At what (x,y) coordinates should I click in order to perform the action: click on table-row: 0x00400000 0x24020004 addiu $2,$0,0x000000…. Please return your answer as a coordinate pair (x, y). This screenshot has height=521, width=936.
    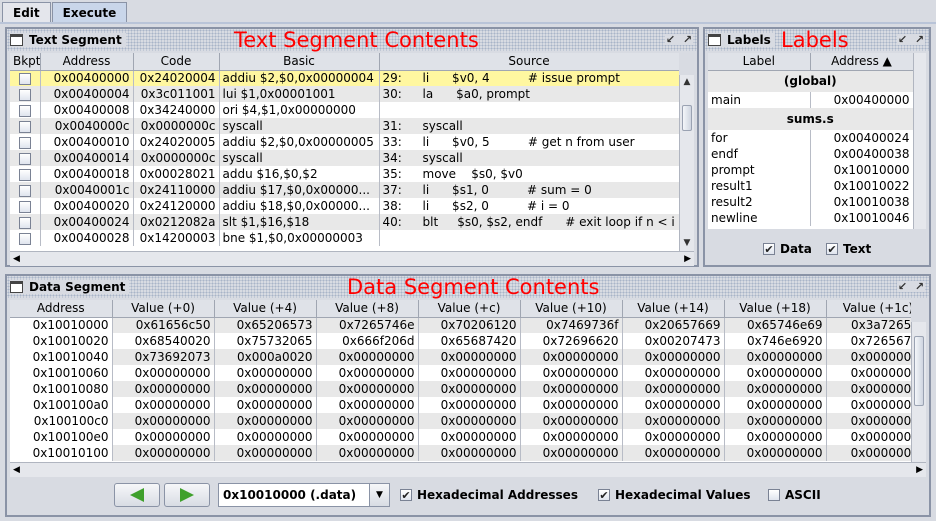
    Looking at the image, I should click on (344, 78).